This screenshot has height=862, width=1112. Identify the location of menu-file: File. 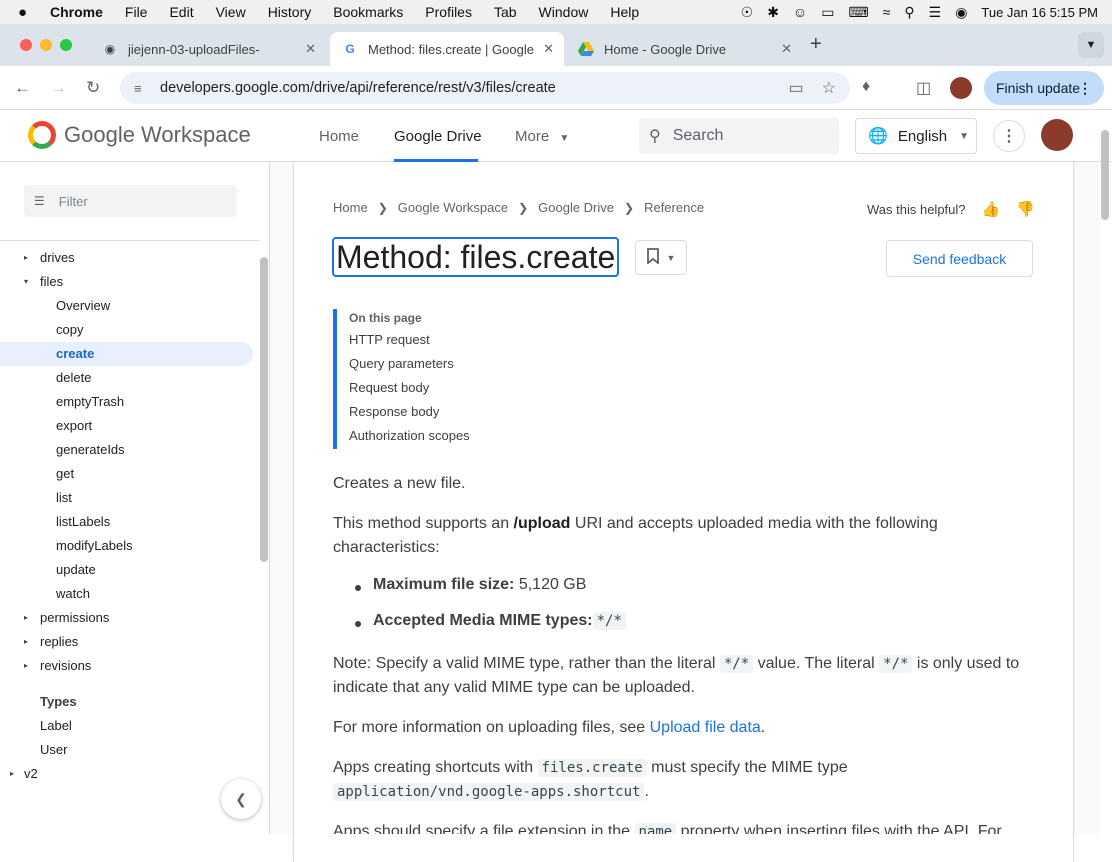
(136, 12).